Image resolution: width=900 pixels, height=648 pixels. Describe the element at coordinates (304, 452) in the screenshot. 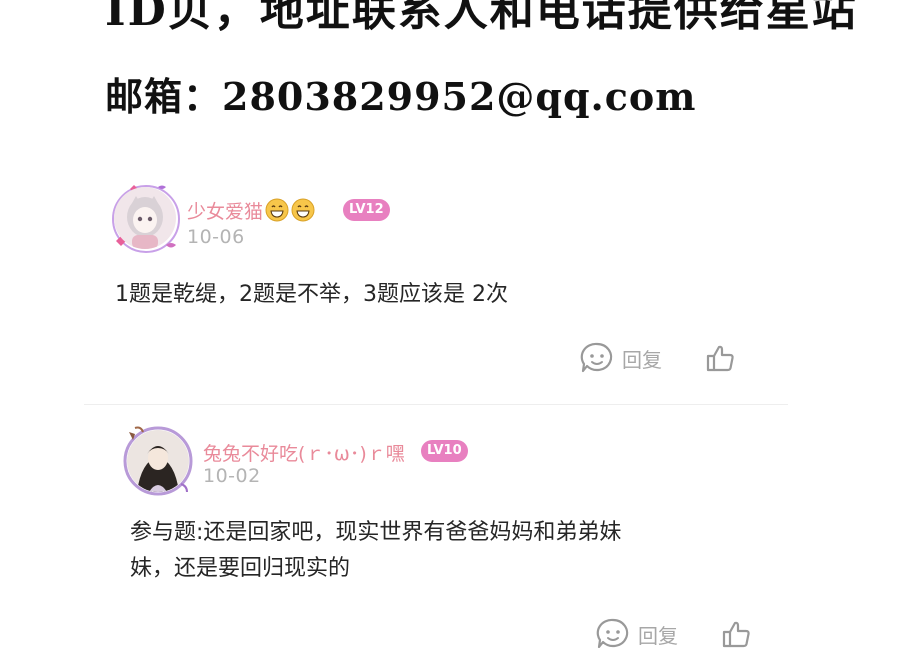

I see `username: 兔兔不好吃(ｒ･ω･)ｒ嘿` at that location.